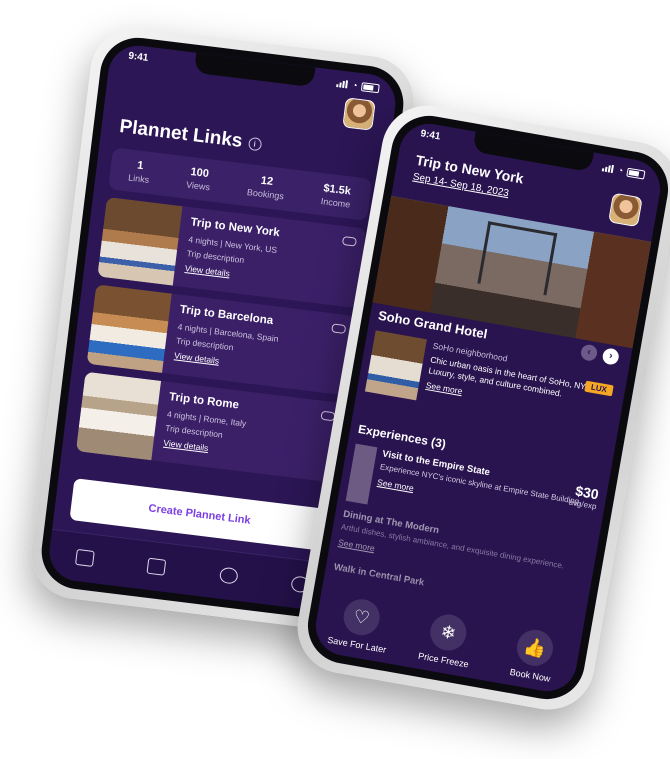 The image size is (670, 759). Describe the element at coordinates (361, 617) in the screenshot. I see `heart-icon: ♡` at that location.